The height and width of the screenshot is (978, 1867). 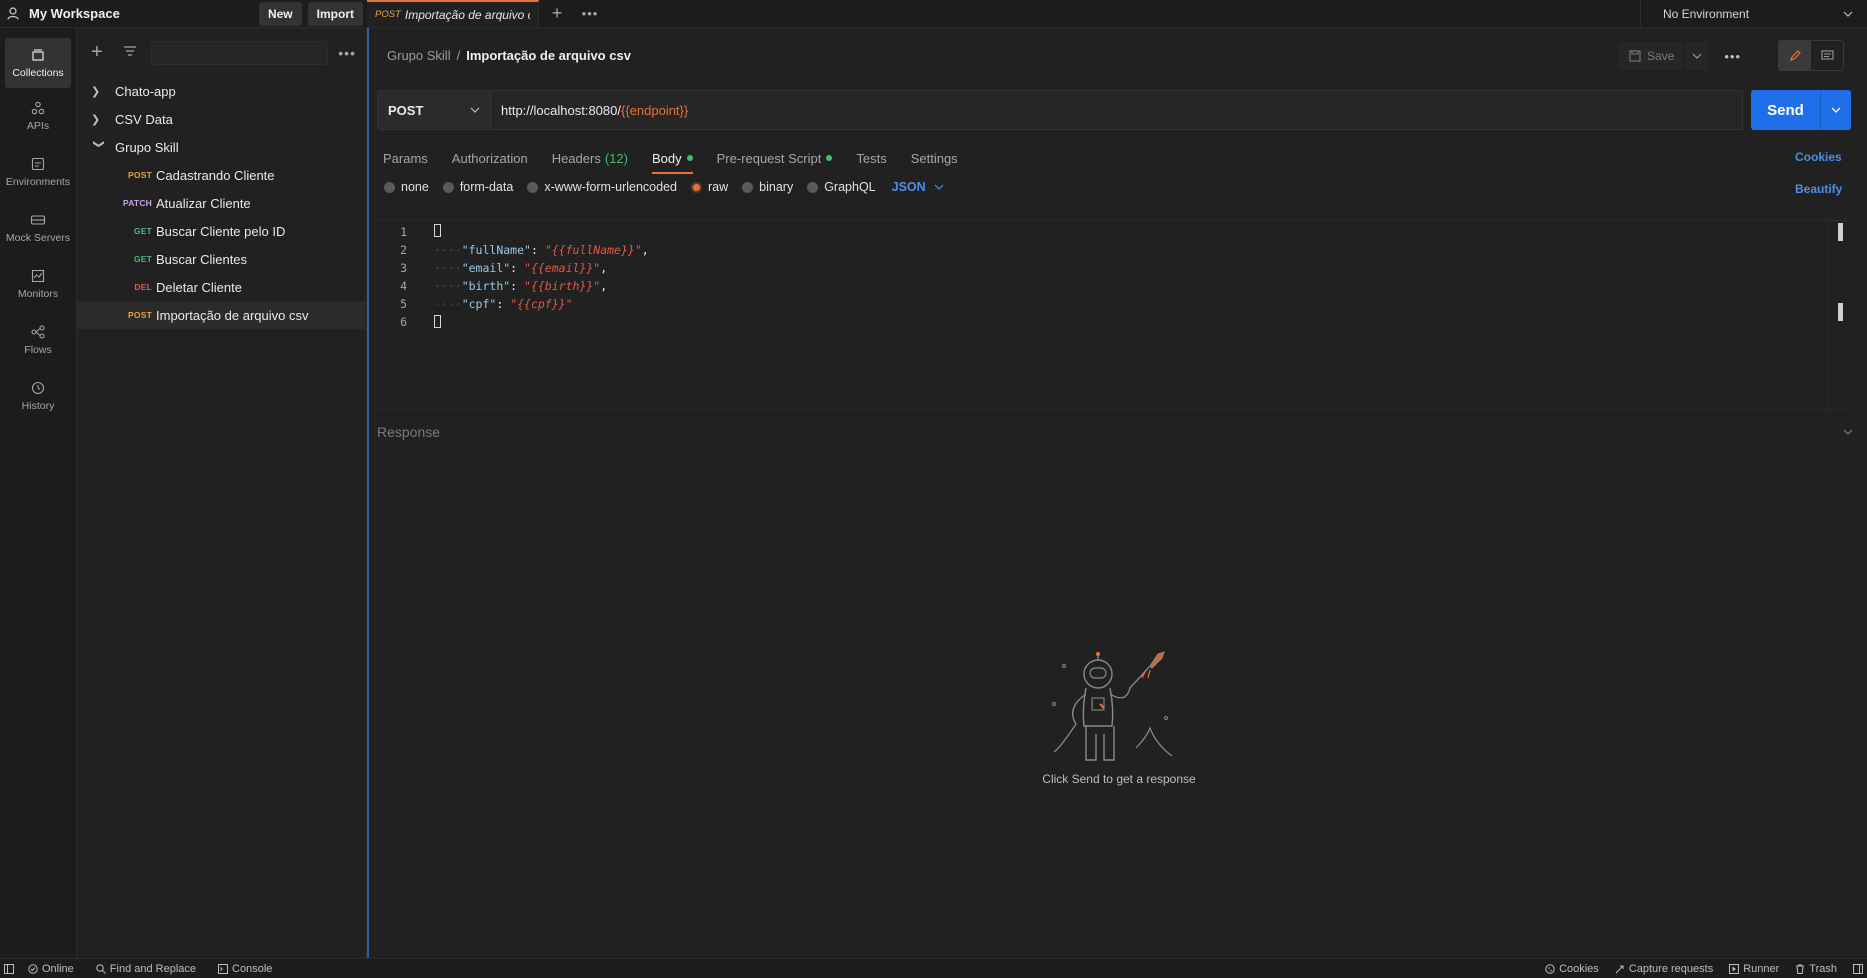 I want to click on filter-icon, so click(x=132, y=52).